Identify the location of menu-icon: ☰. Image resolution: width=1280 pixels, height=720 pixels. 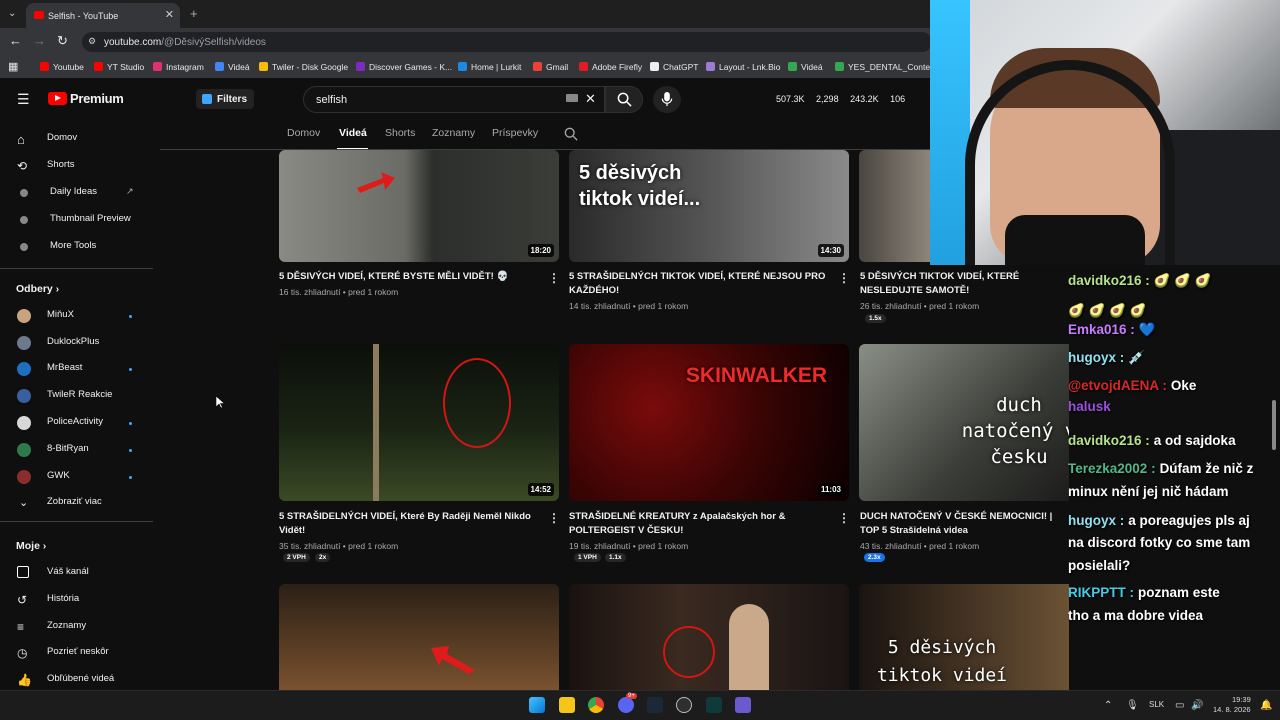
(23, 99).